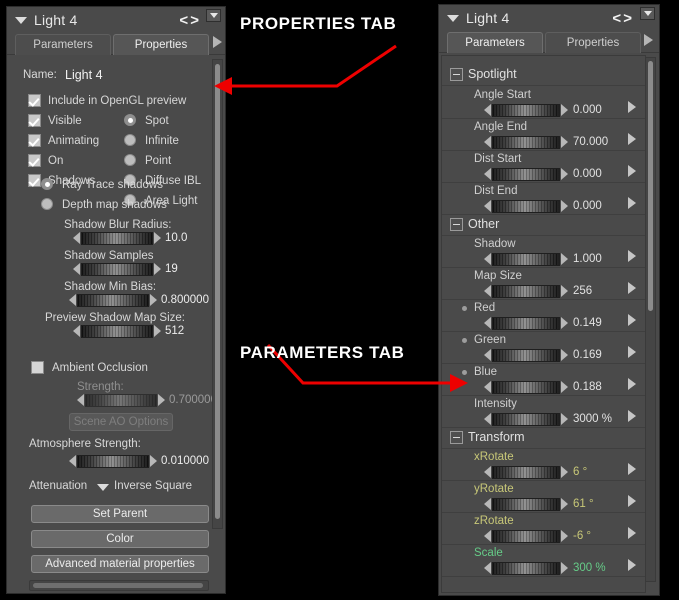 The width and height of the screenshot is (679, 600). Describe the element at coordinates (121, 400) in the screenshot. I see `ao-strength-slider` at that location.